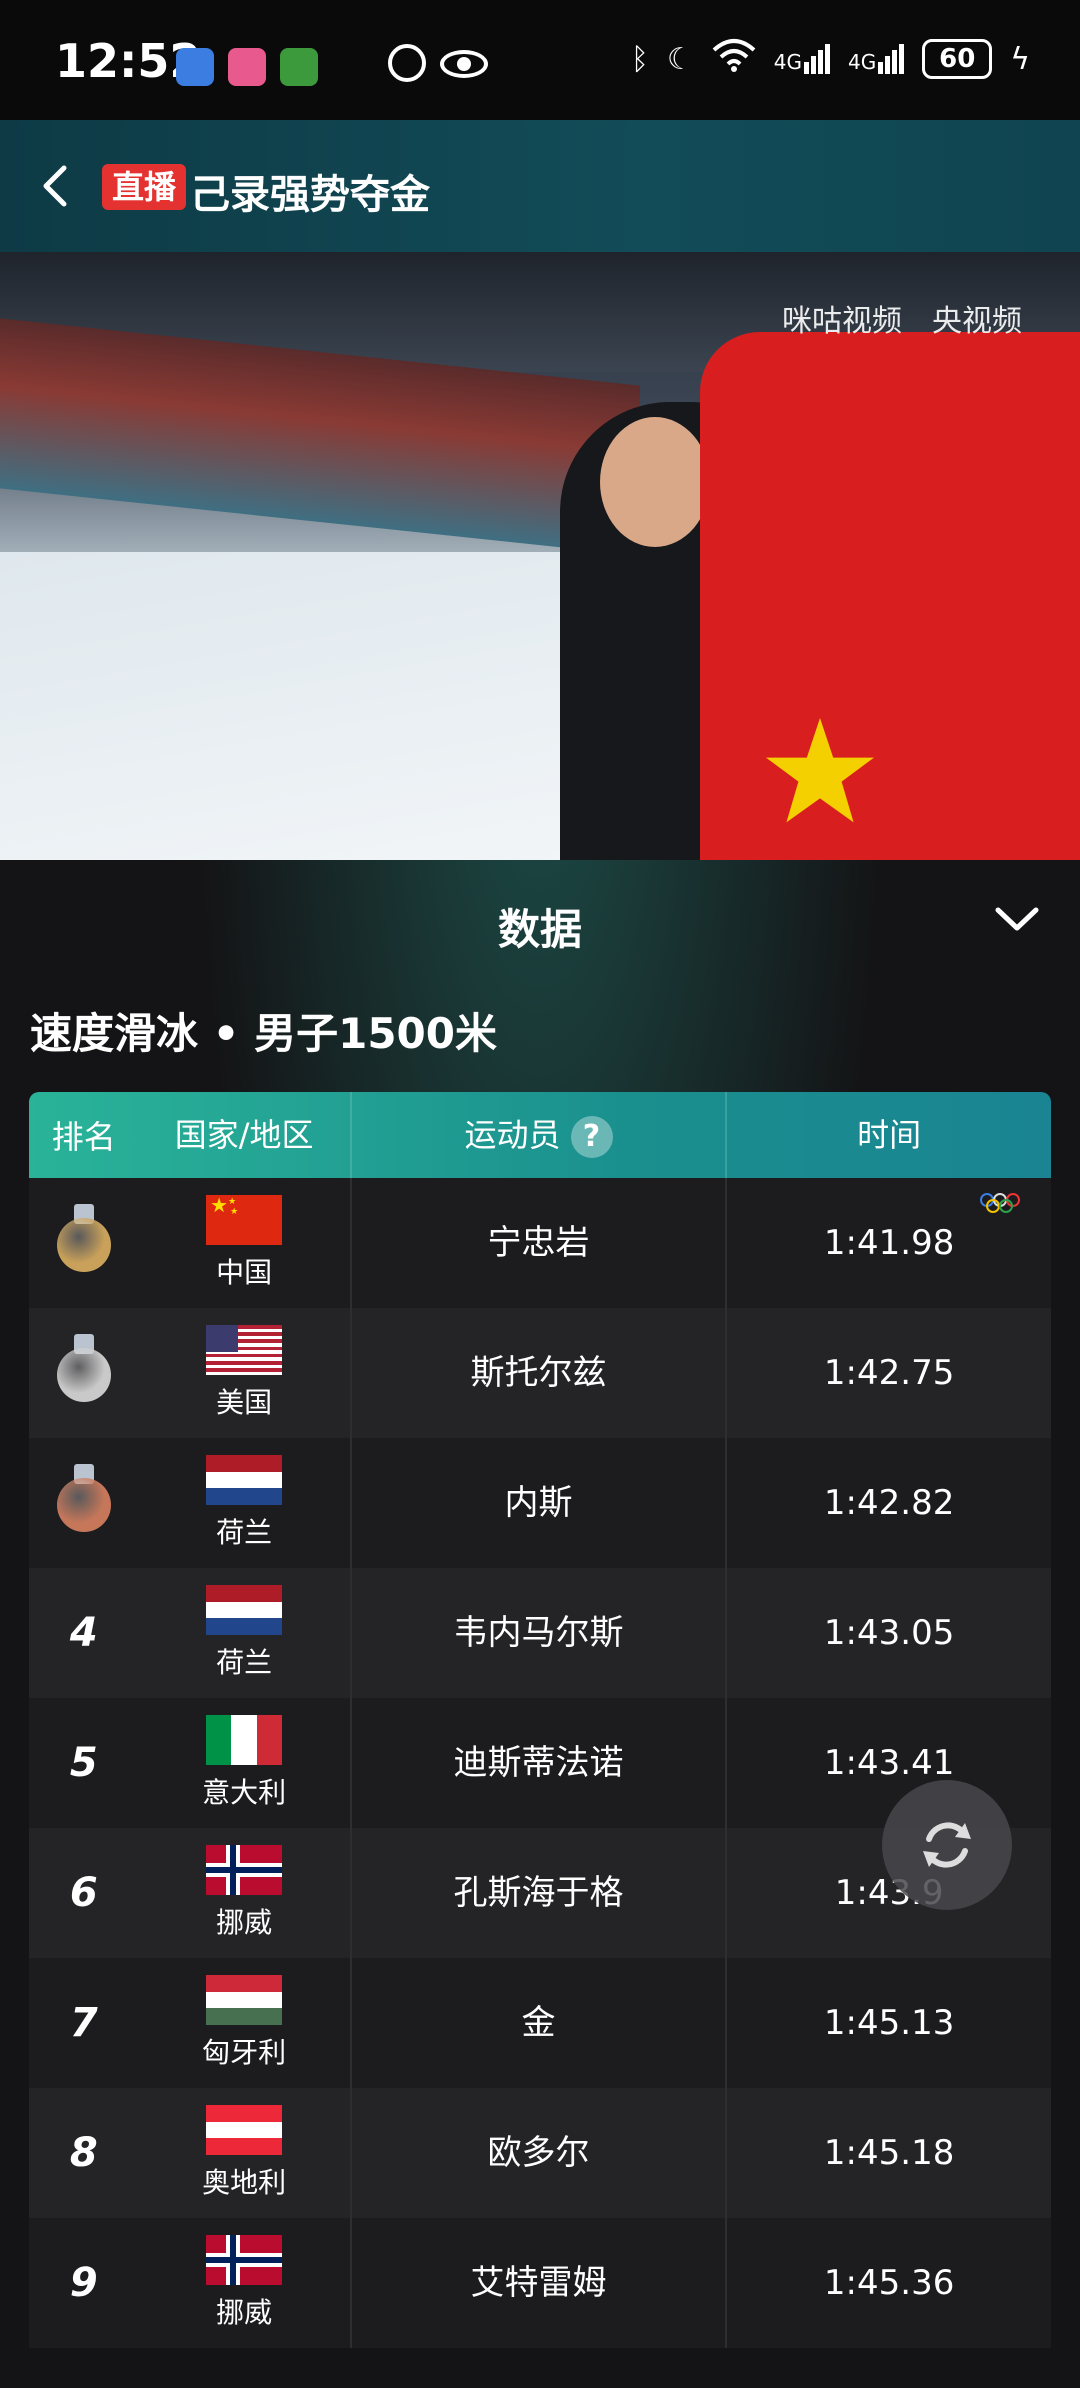 The width and height of the screenshot is (1080, 2388). What do you see at coordinates (977, 321) in the screenshot?
I see `cctv-watermark: 央视频` at bounding box center [977, 321].